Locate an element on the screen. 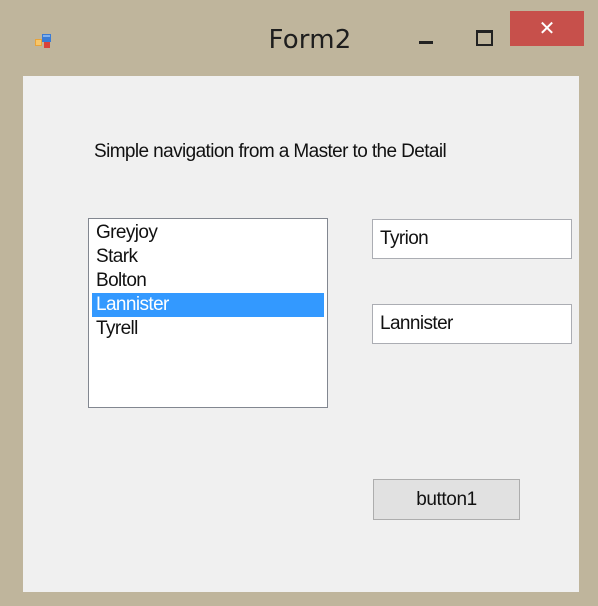 The height and width of the screenshot is (606, 598). close-button: ✕ is located at coordinates (547, 28).